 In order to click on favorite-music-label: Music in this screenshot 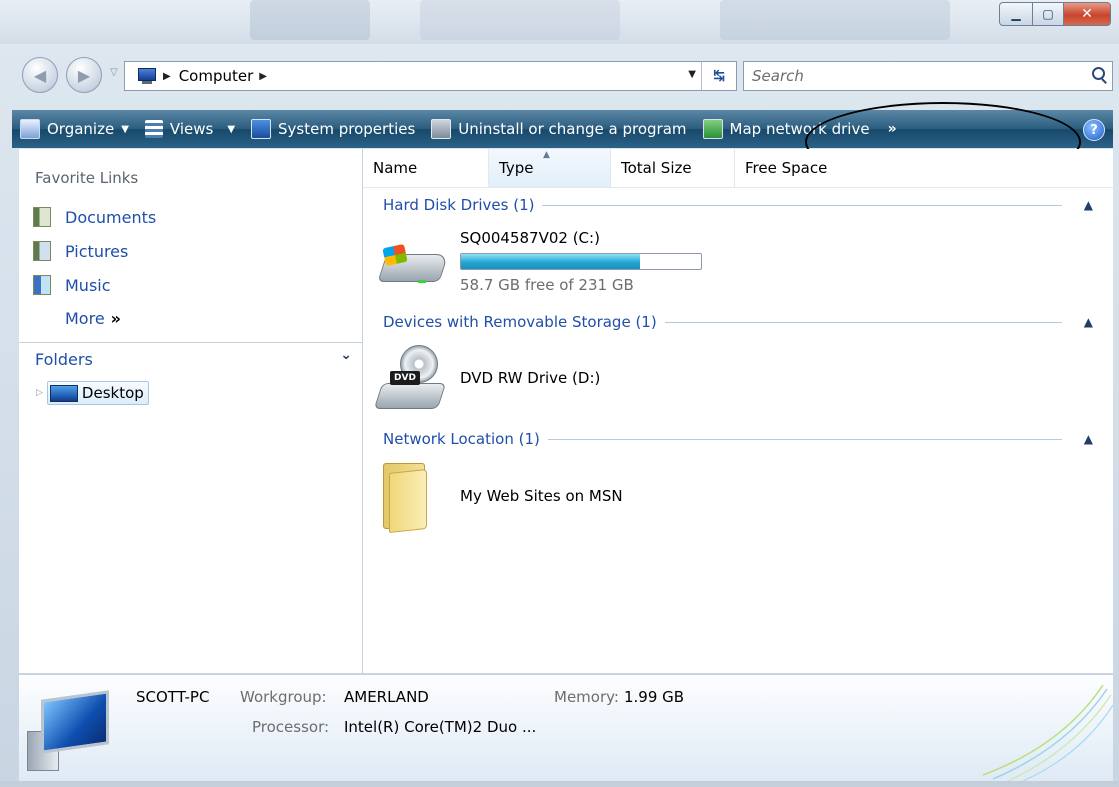, I will do `click(88, 285)`.